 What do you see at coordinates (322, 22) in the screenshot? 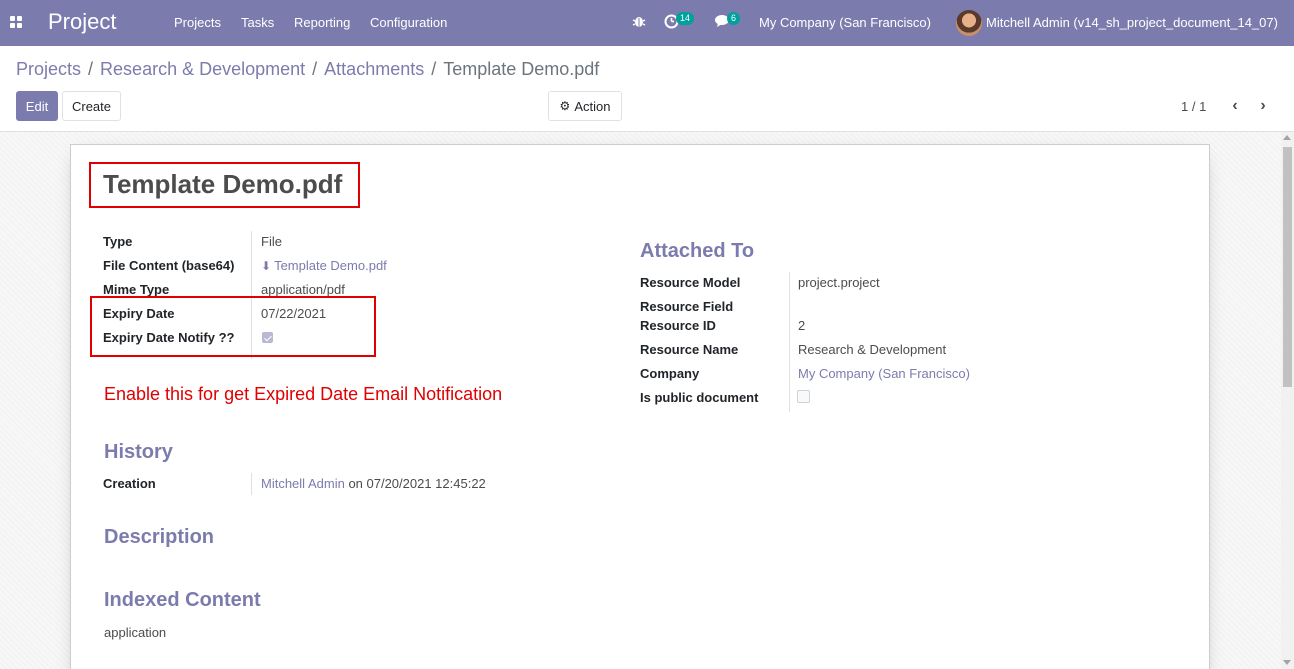
I see `menu-reporting: Reporting` at bounding box center [322, 22].